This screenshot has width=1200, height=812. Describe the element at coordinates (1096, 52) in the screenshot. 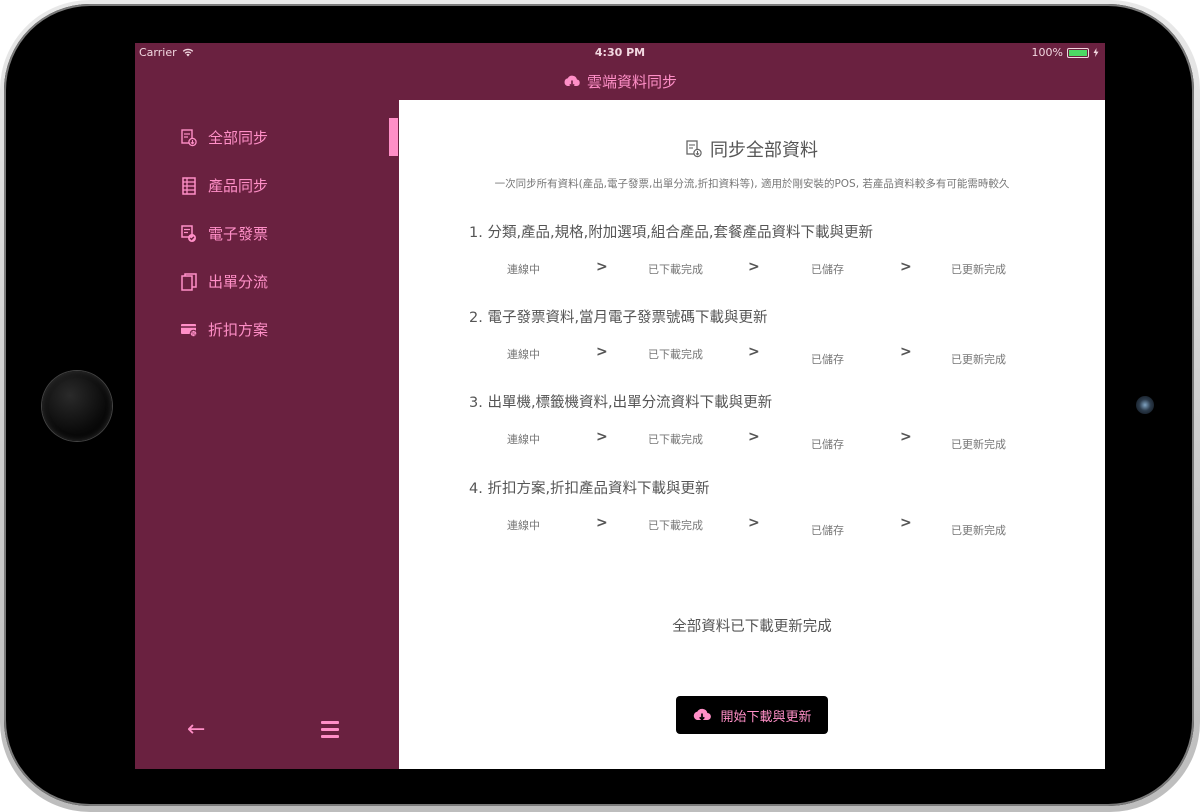

I see `charging-icon` at that location.